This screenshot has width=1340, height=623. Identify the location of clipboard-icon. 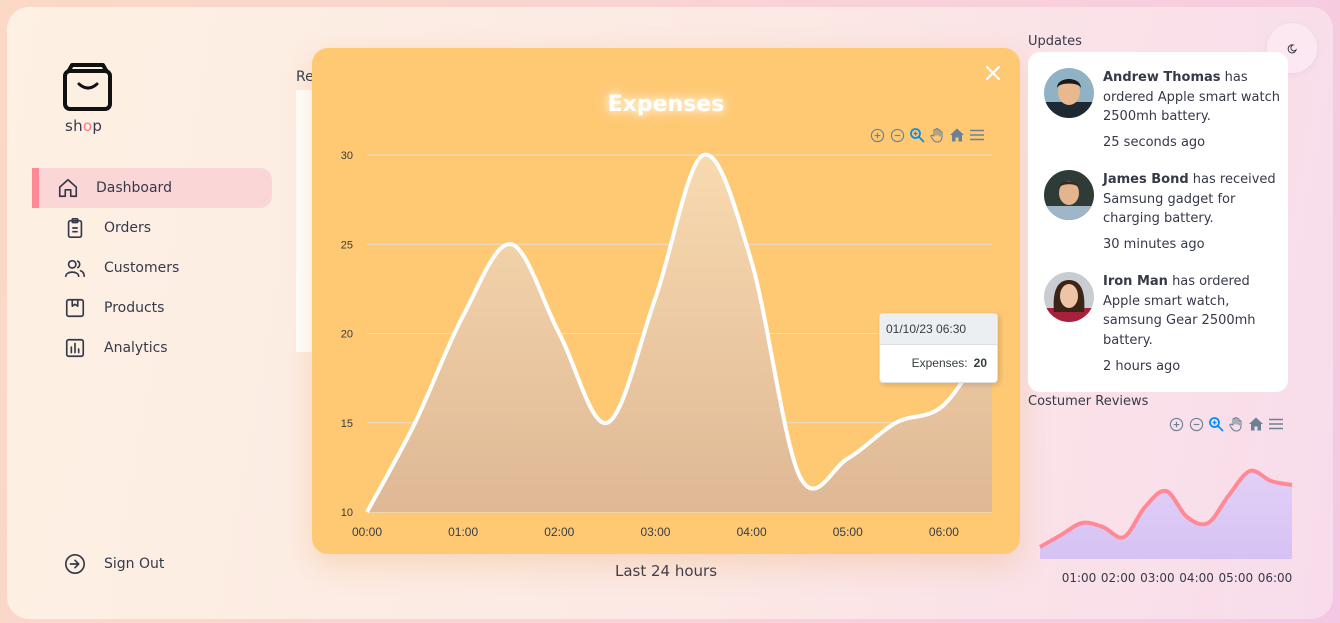
(75, 228).